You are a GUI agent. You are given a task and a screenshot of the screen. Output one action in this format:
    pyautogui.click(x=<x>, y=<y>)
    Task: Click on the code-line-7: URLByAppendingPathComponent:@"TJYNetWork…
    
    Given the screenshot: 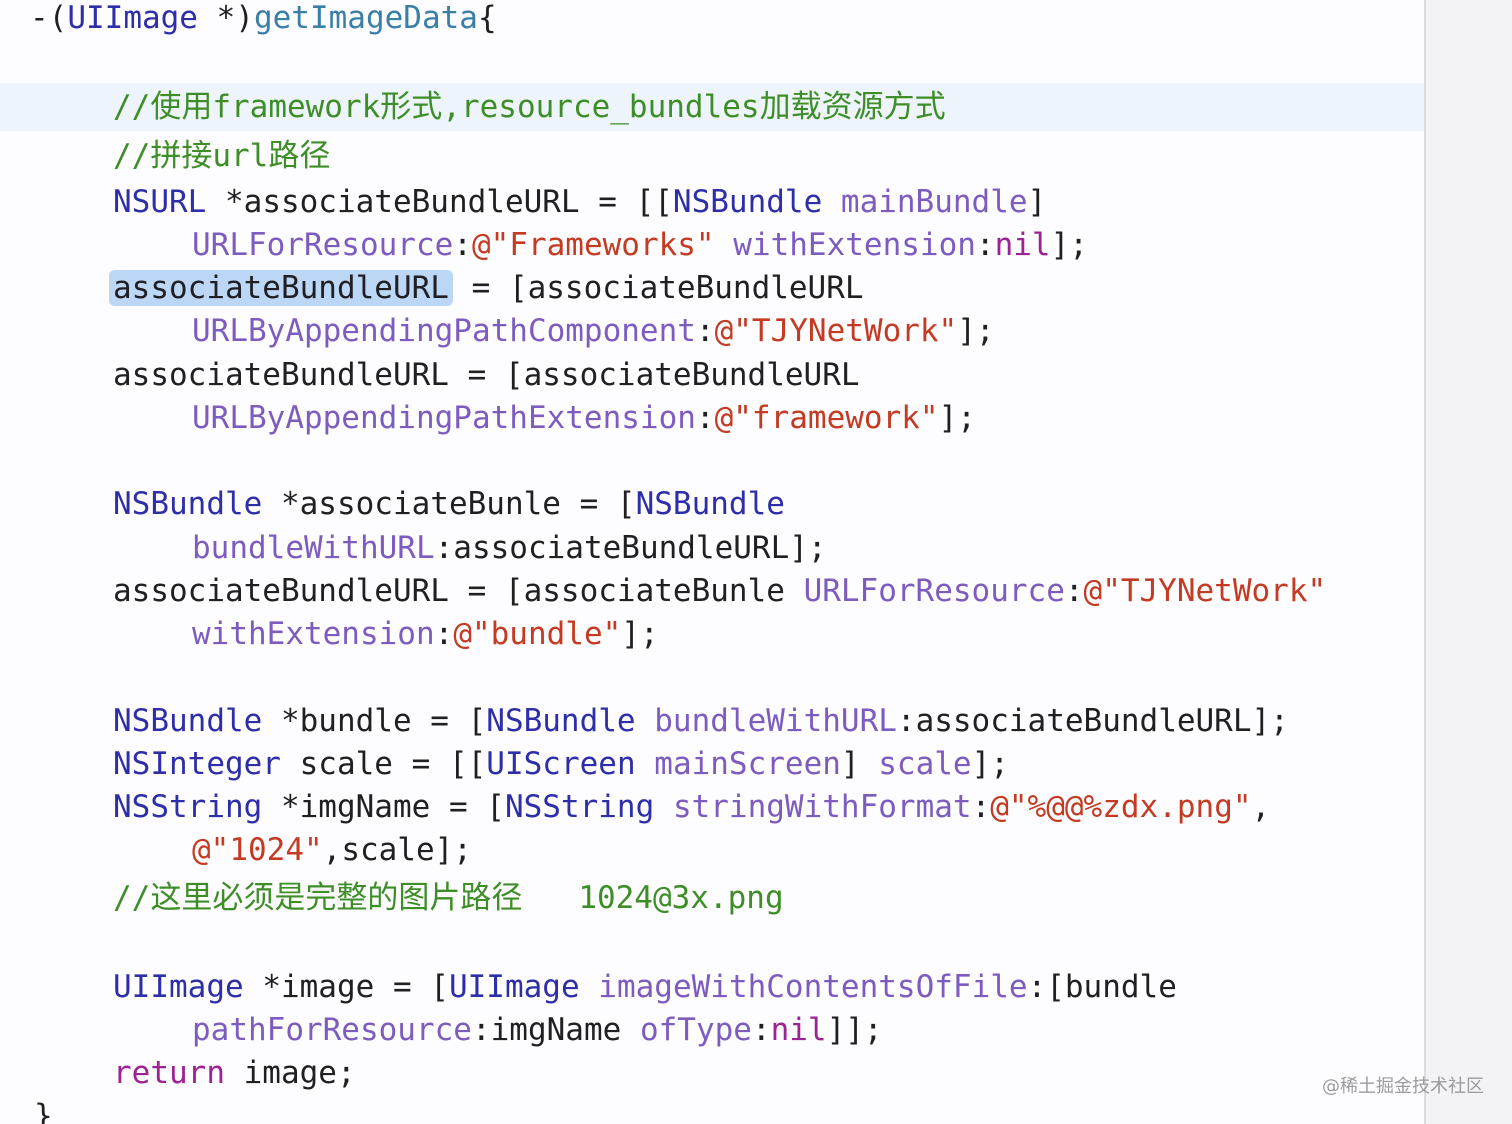 What is the action you would take?
    pyautogui.click(x=593, y=331)
    